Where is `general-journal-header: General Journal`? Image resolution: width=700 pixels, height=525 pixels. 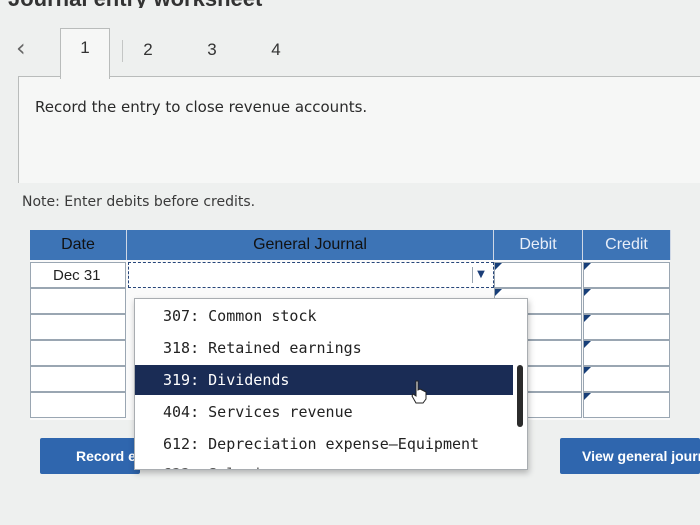
general-journal-header: General Journal is located at coordinates (310, 245).